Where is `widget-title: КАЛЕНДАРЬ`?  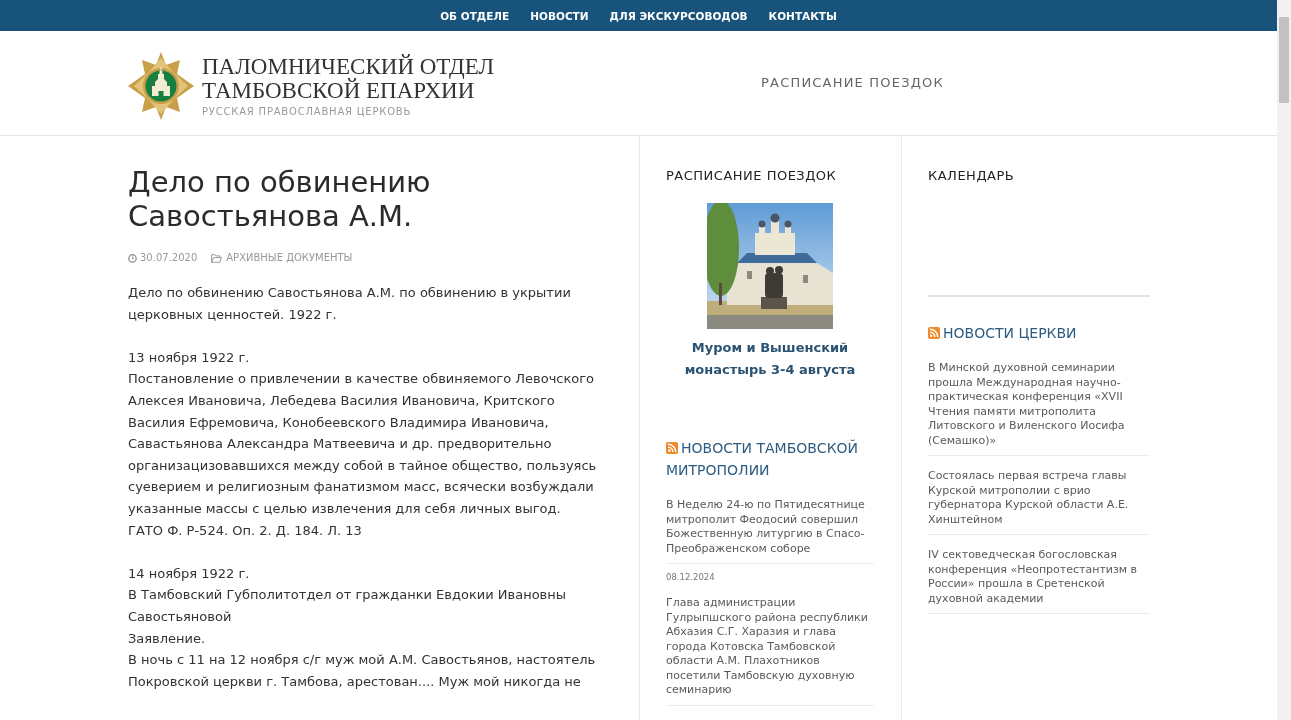
widget-title: КАЛЕНДАРЬ is located at coordinates (972, 176).